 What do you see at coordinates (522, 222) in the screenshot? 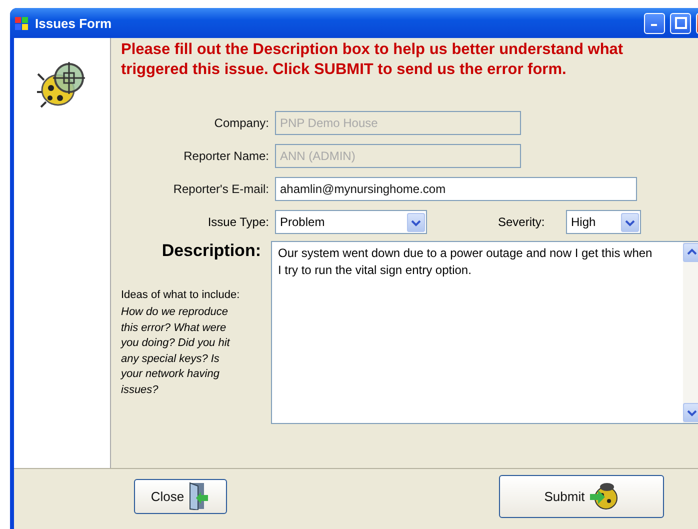
I see `field-label: Severity:` at bounding box center [522, 222].